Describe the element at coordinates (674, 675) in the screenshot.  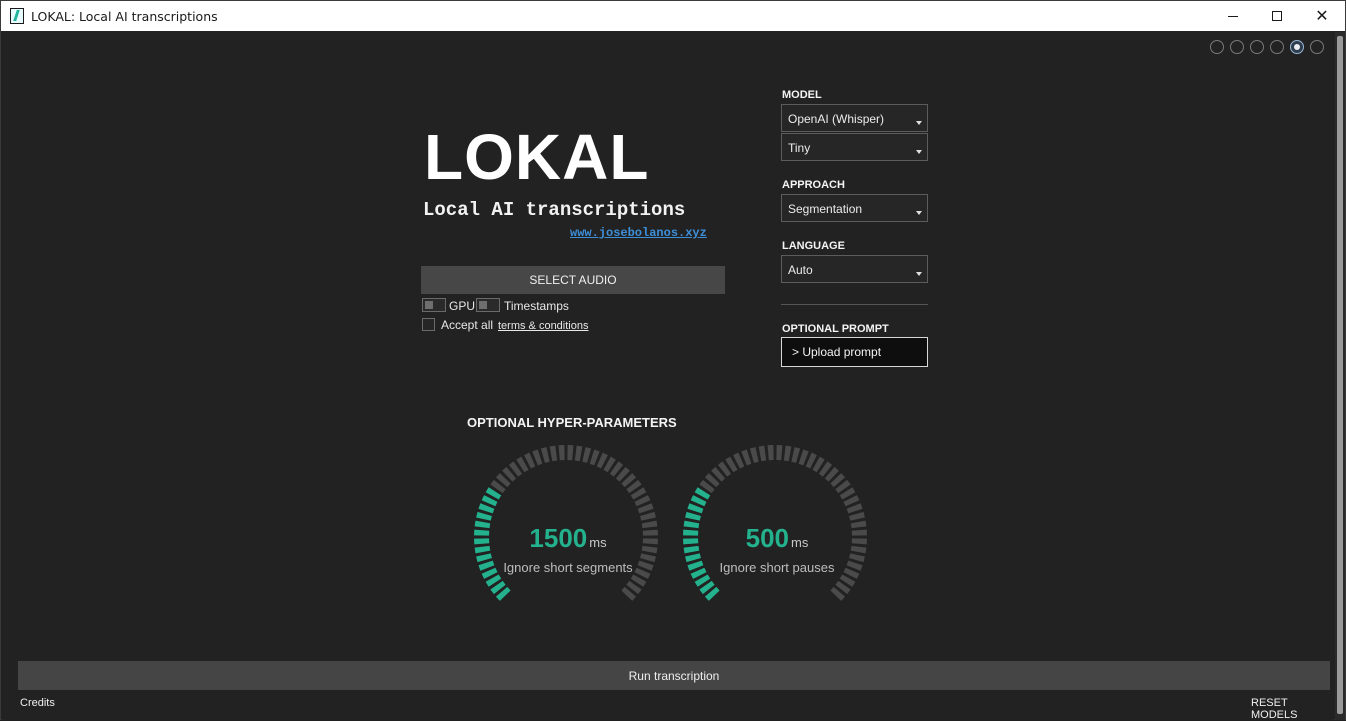
I see `run-transcription-button: Run transcription` at that location.